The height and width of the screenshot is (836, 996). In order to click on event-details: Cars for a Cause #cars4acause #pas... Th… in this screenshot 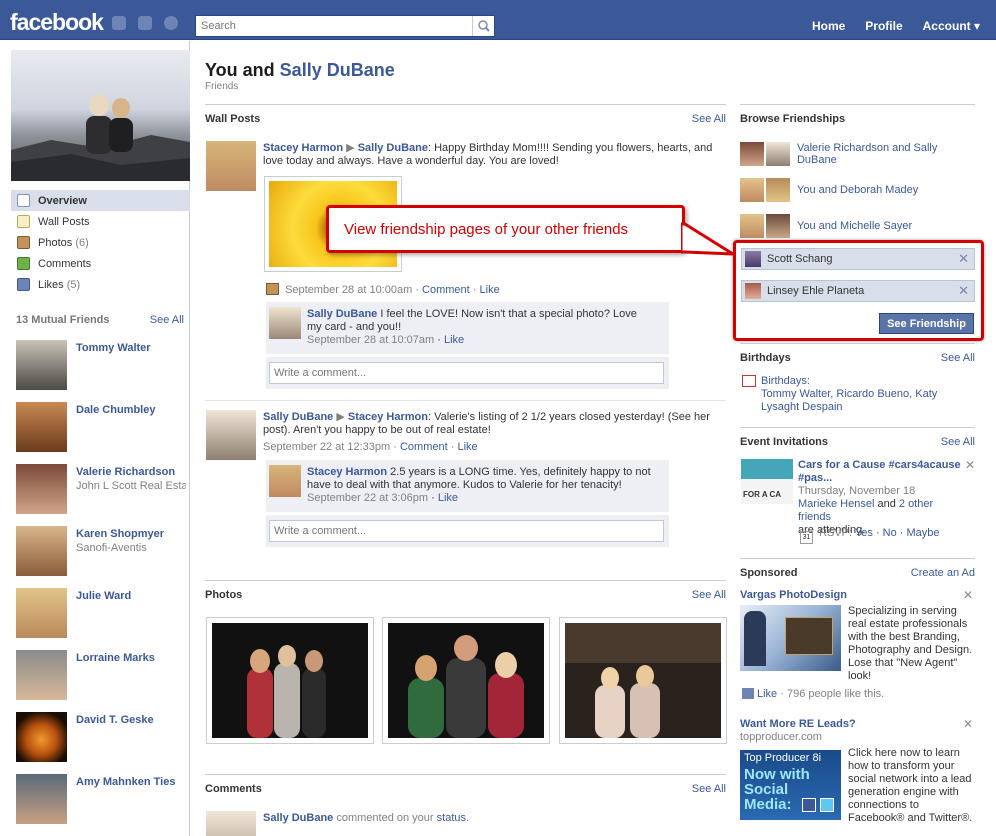, I will do `click(879, 497)`.